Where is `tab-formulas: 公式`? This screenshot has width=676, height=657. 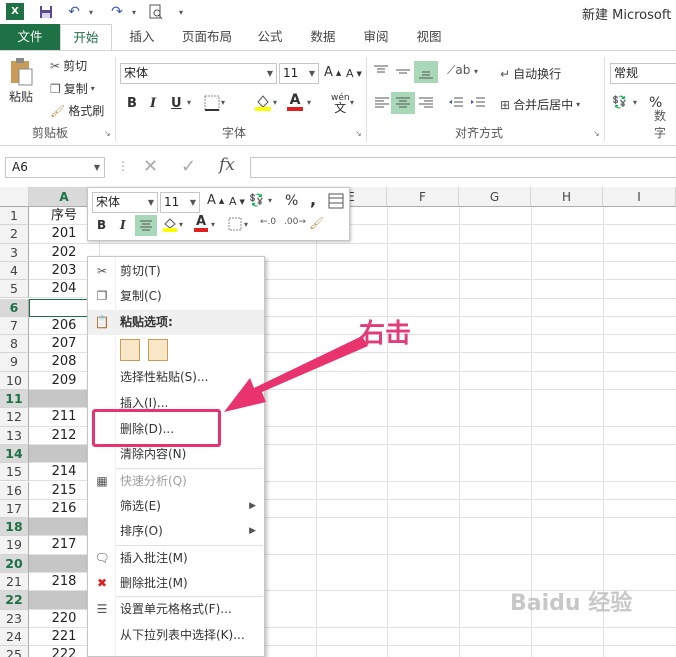 tab-formulas: 公式 is located at coordinates (270, 37).